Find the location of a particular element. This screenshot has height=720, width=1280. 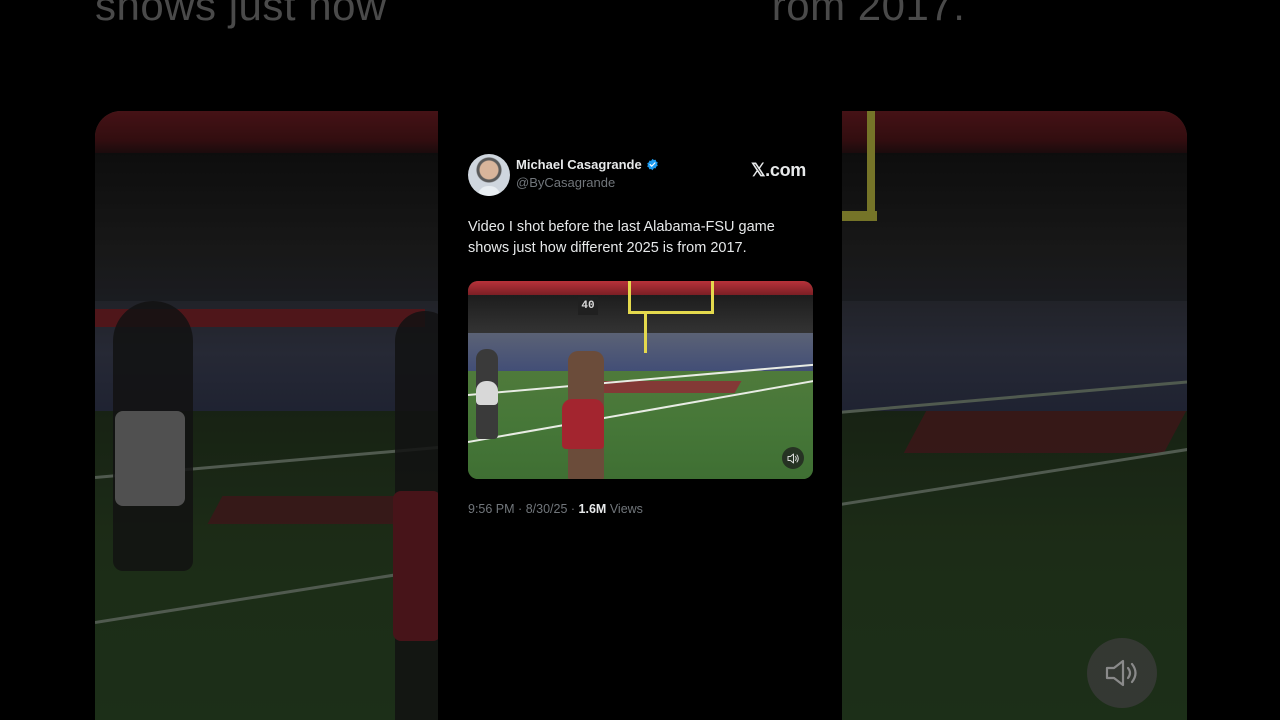

avatar is located at coordinates (489, 175).